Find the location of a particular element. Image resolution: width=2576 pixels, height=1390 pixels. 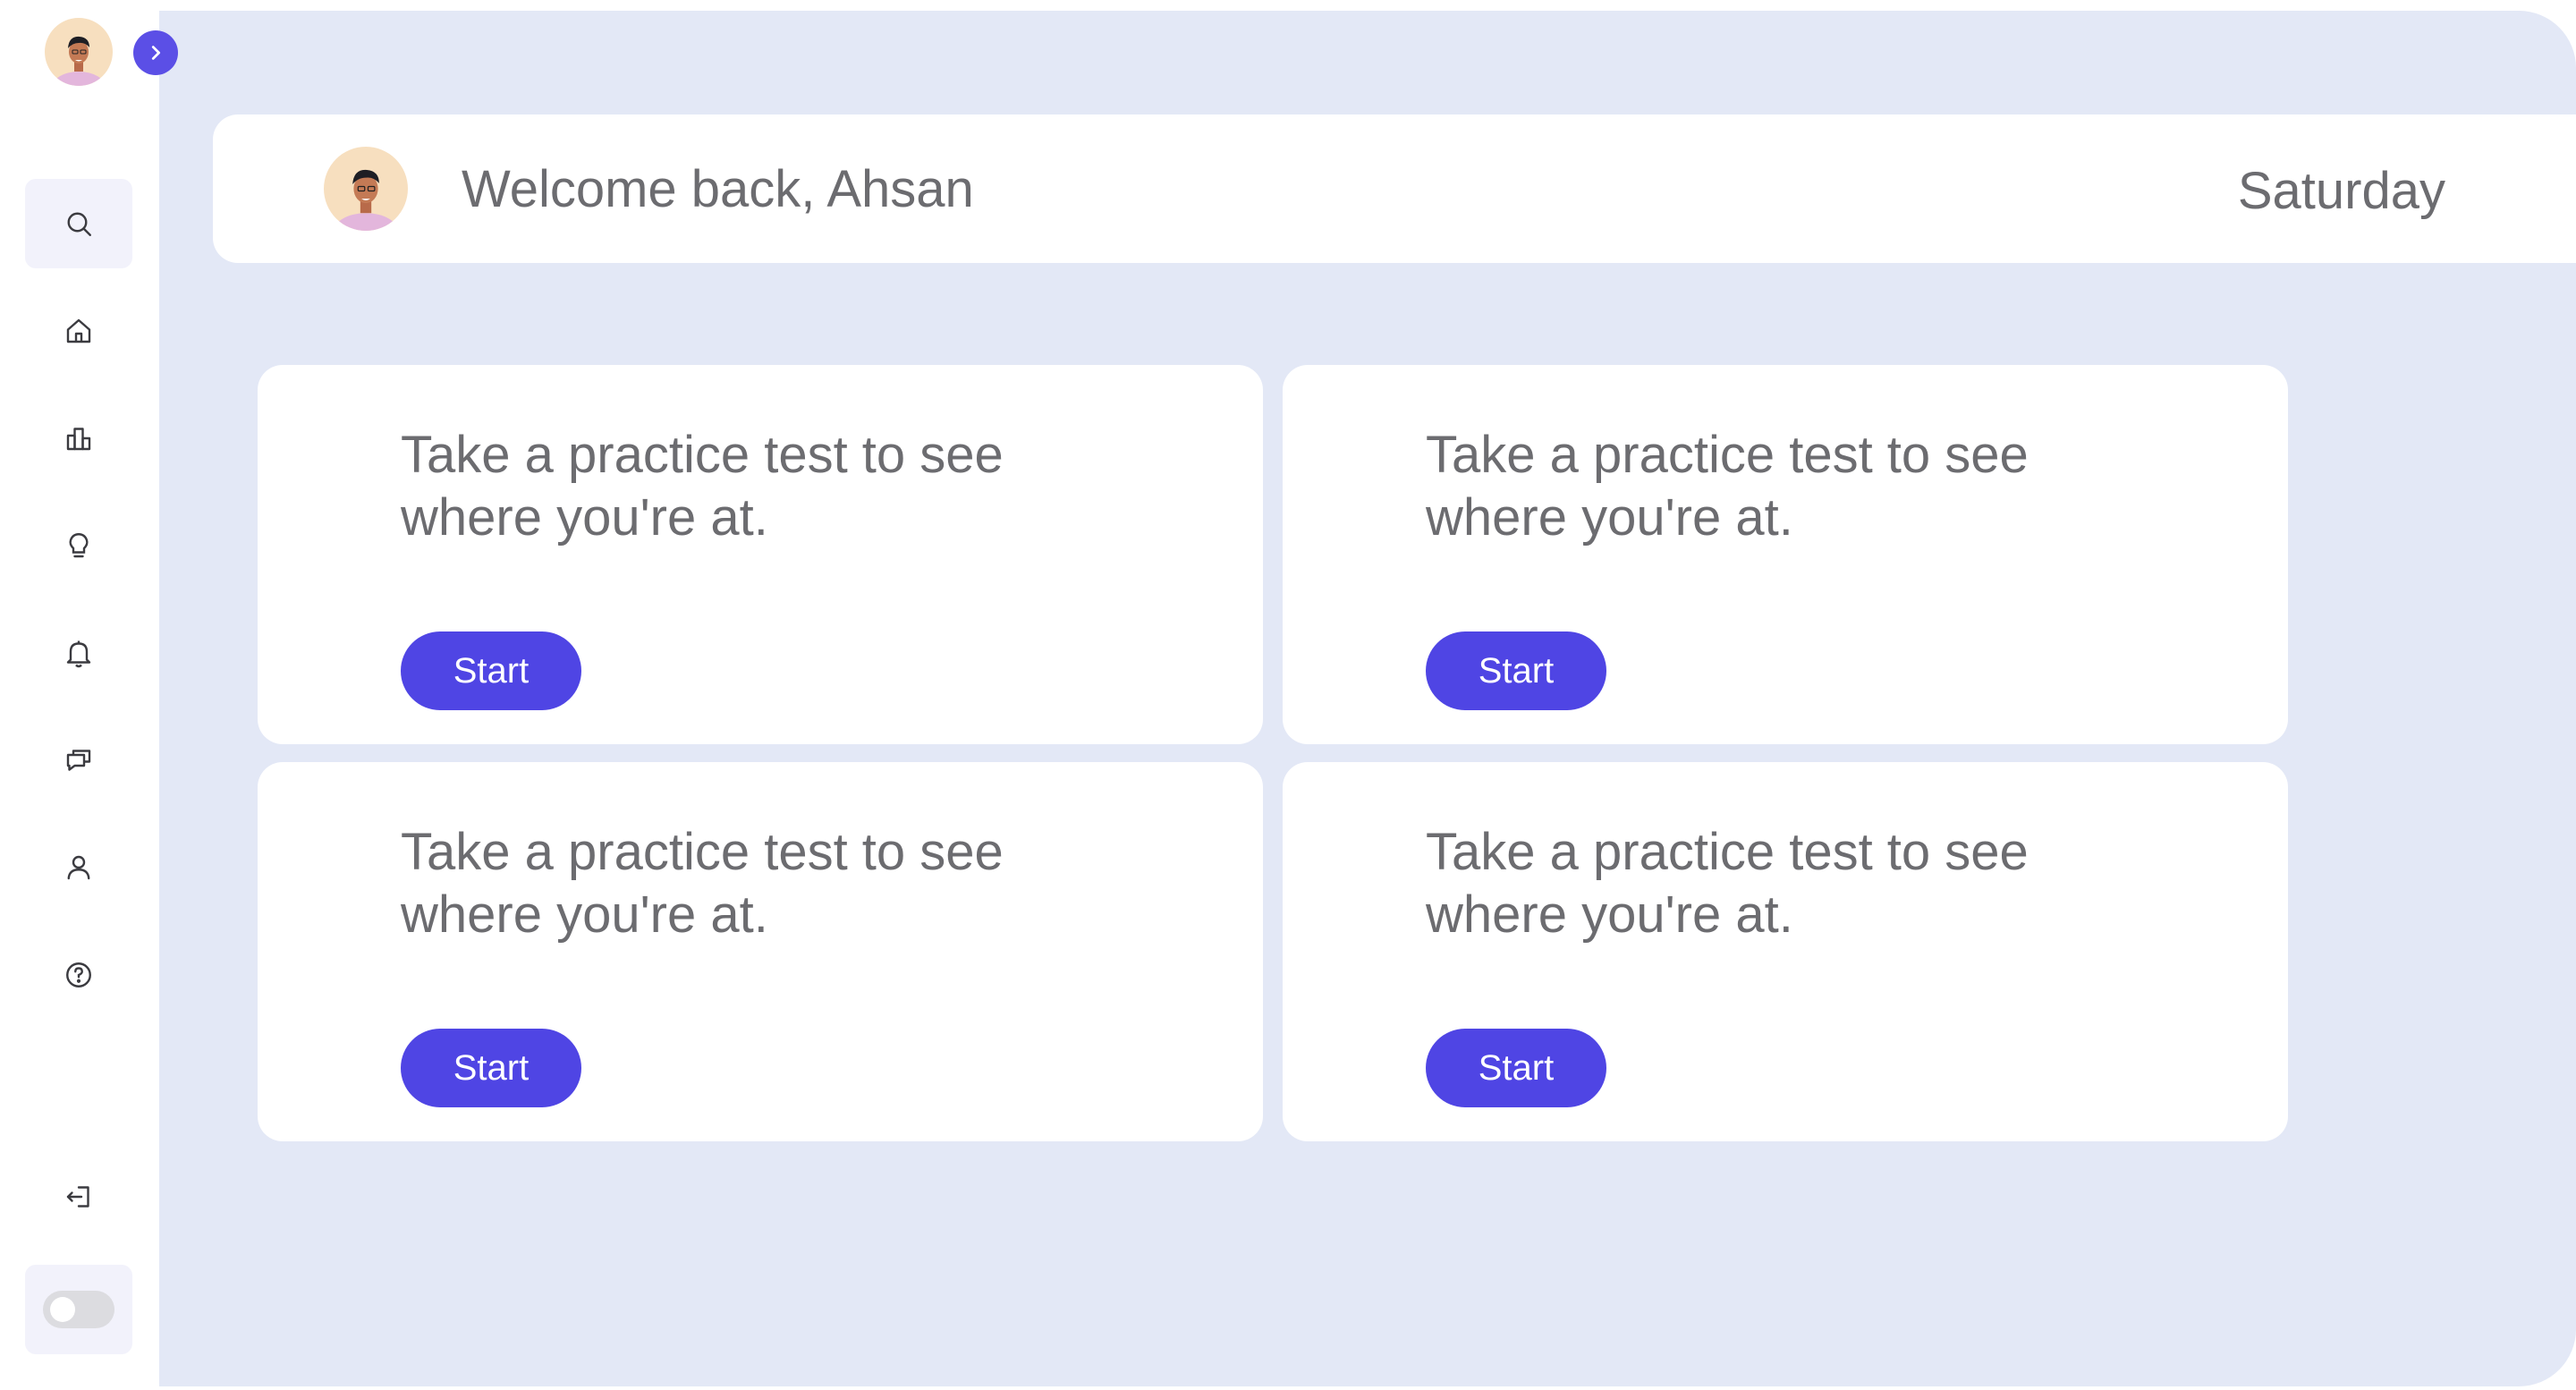

nav-search is located at coordinates (78, 223).